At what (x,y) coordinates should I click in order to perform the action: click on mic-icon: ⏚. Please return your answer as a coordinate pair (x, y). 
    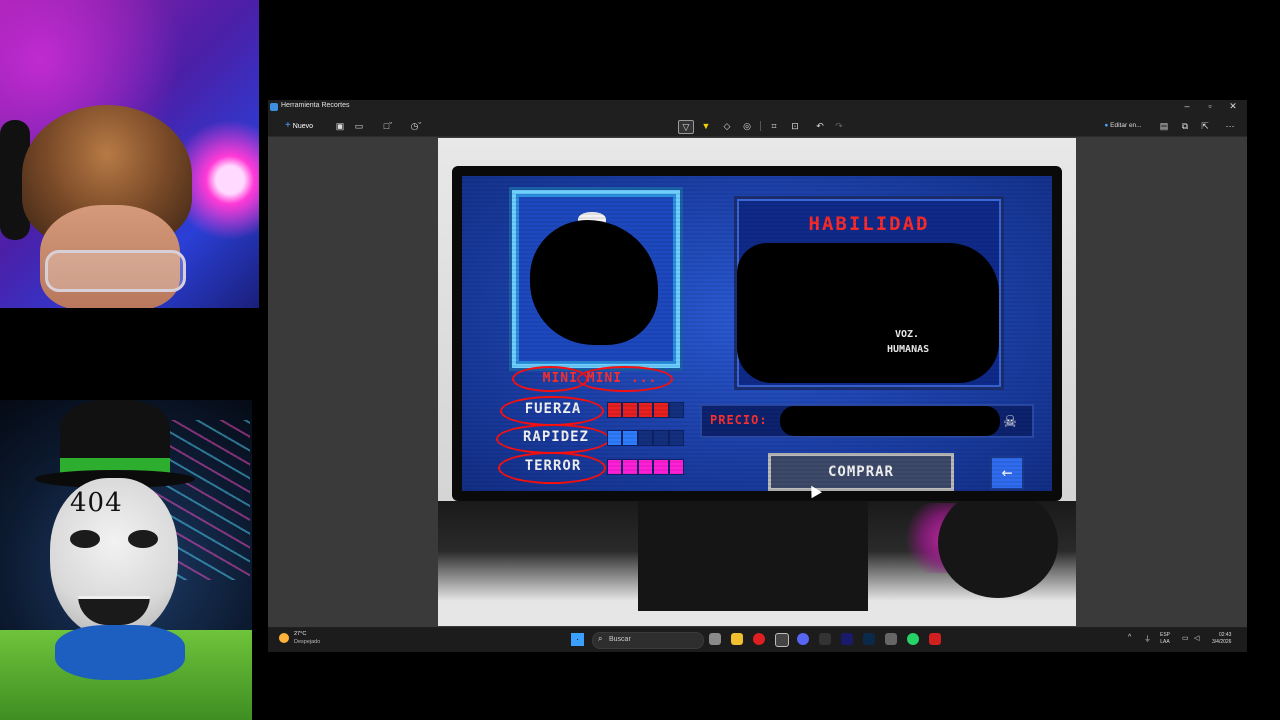
    Looking at the image, I should click on (1147, 639).